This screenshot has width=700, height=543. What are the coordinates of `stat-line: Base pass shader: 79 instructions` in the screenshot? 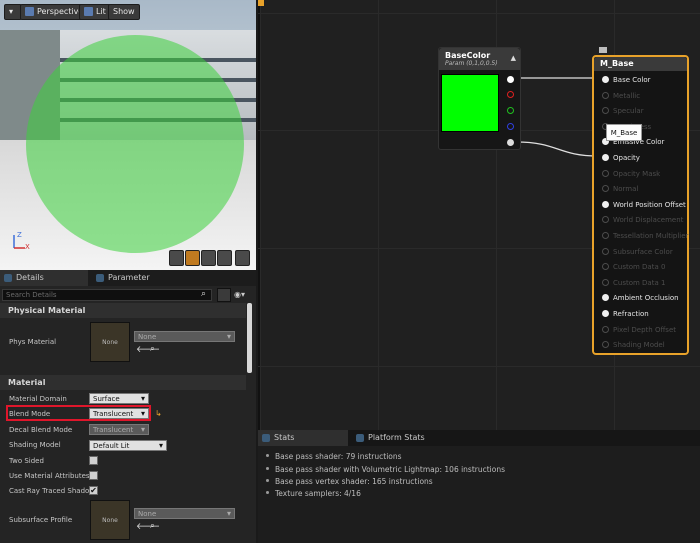 It's located at (334, 456).